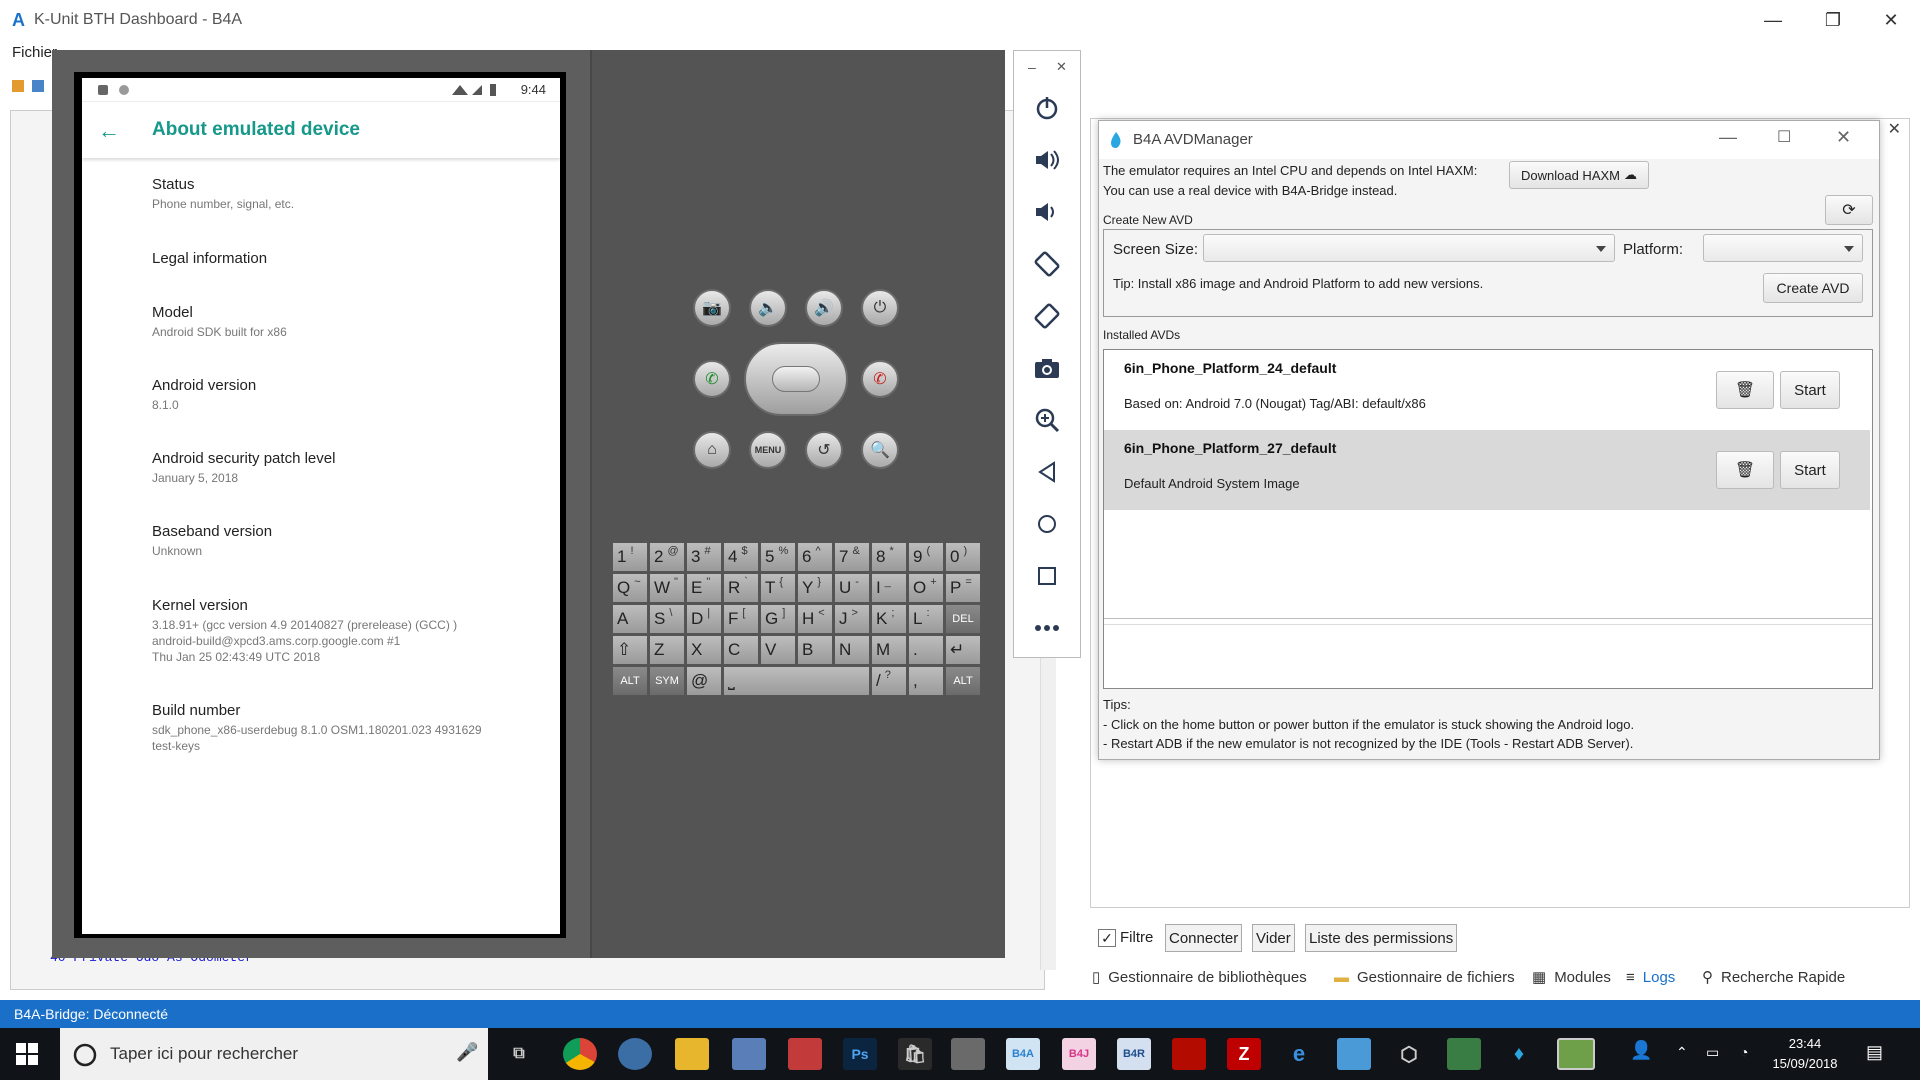  Describe the element at coordinates (915, 1054) in the screenshot. I see `store-icon: 🛍` at that location.